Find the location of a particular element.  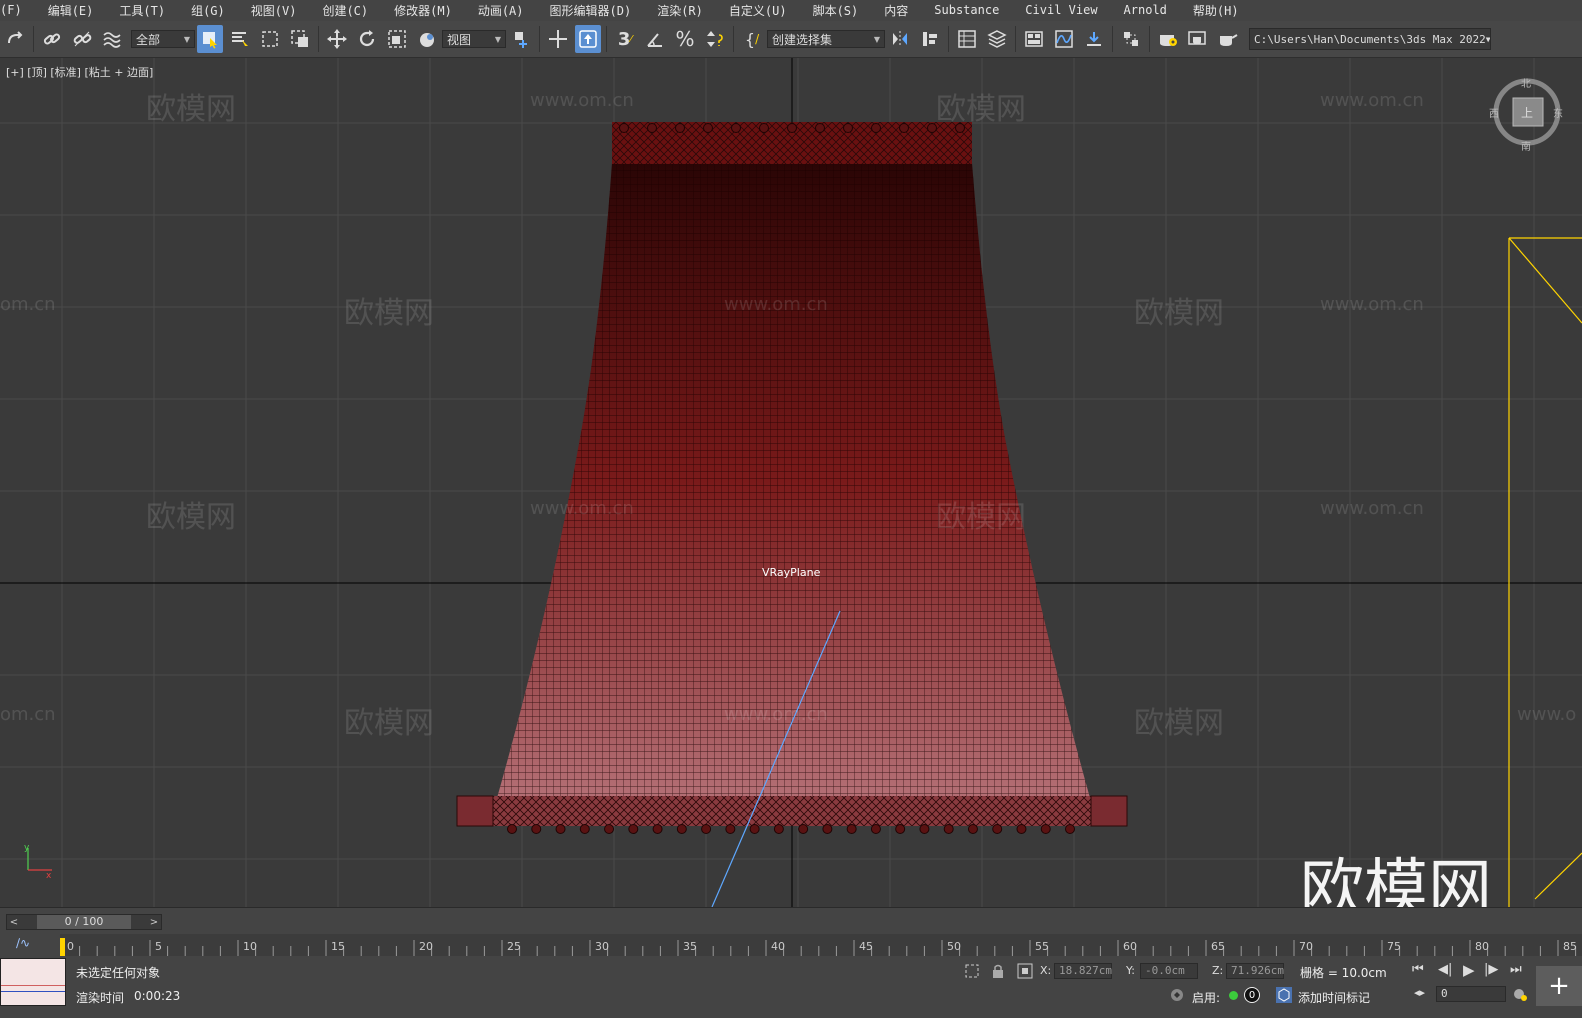

menu-item-6: 修改器(M) is located at coordinates (423, 10).